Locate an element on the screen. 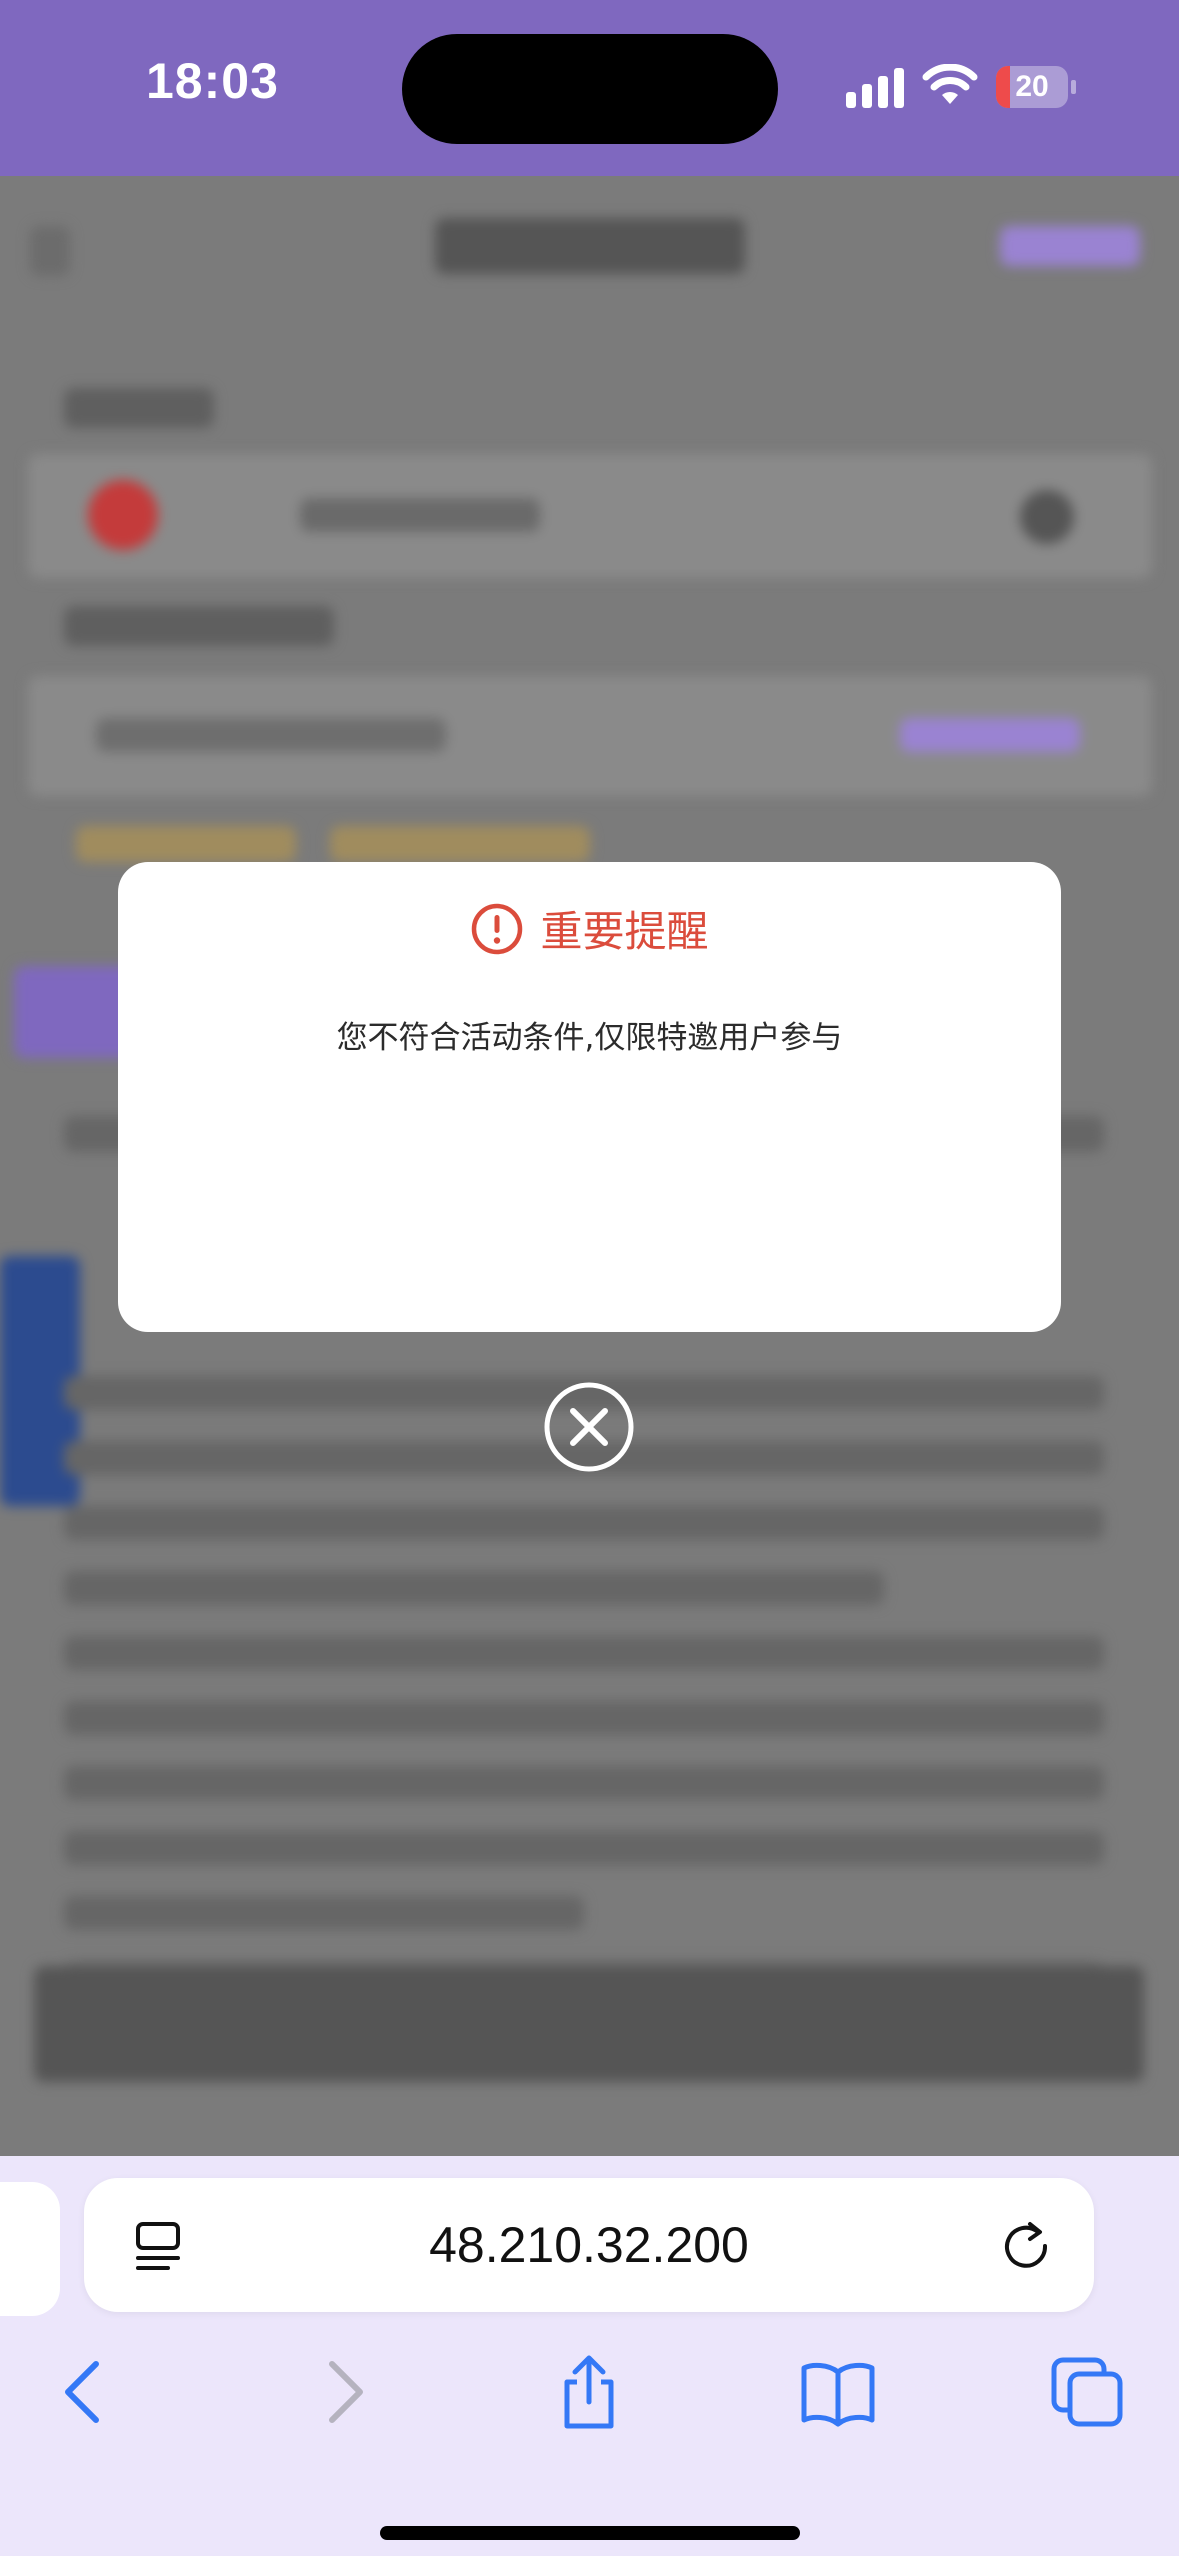  close-circle-icon is located at coordinates (589, 1427).